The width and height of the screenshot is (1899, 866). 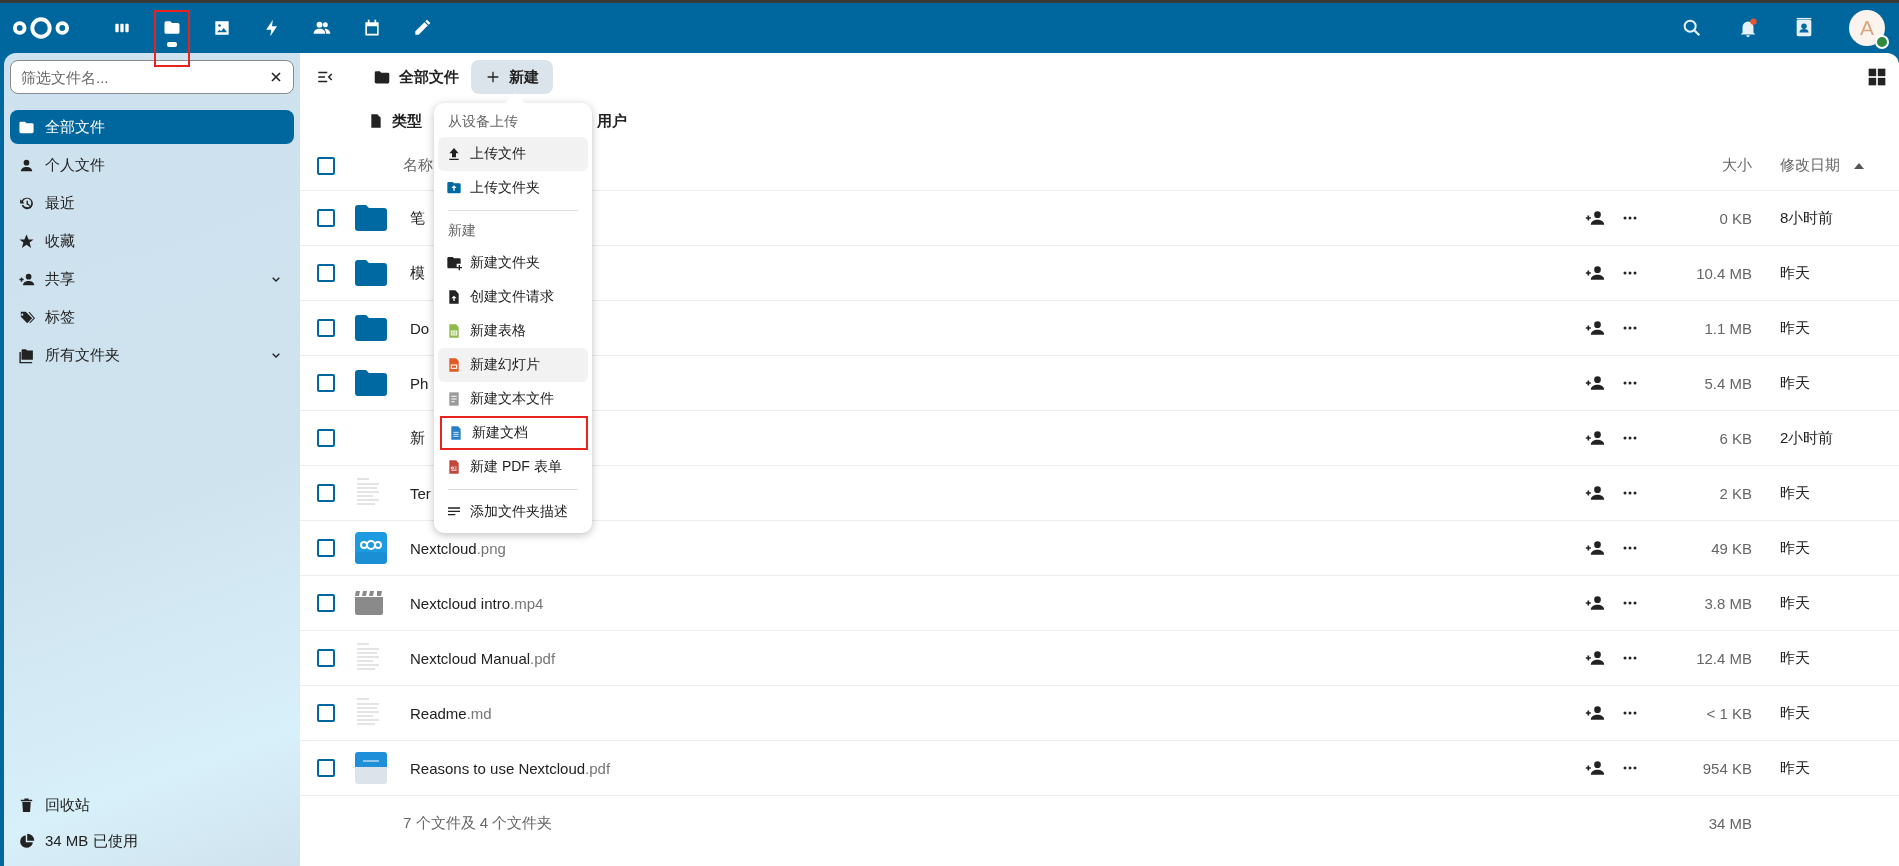 I want to click on file-name: Ter, so click(x=420, y=493).